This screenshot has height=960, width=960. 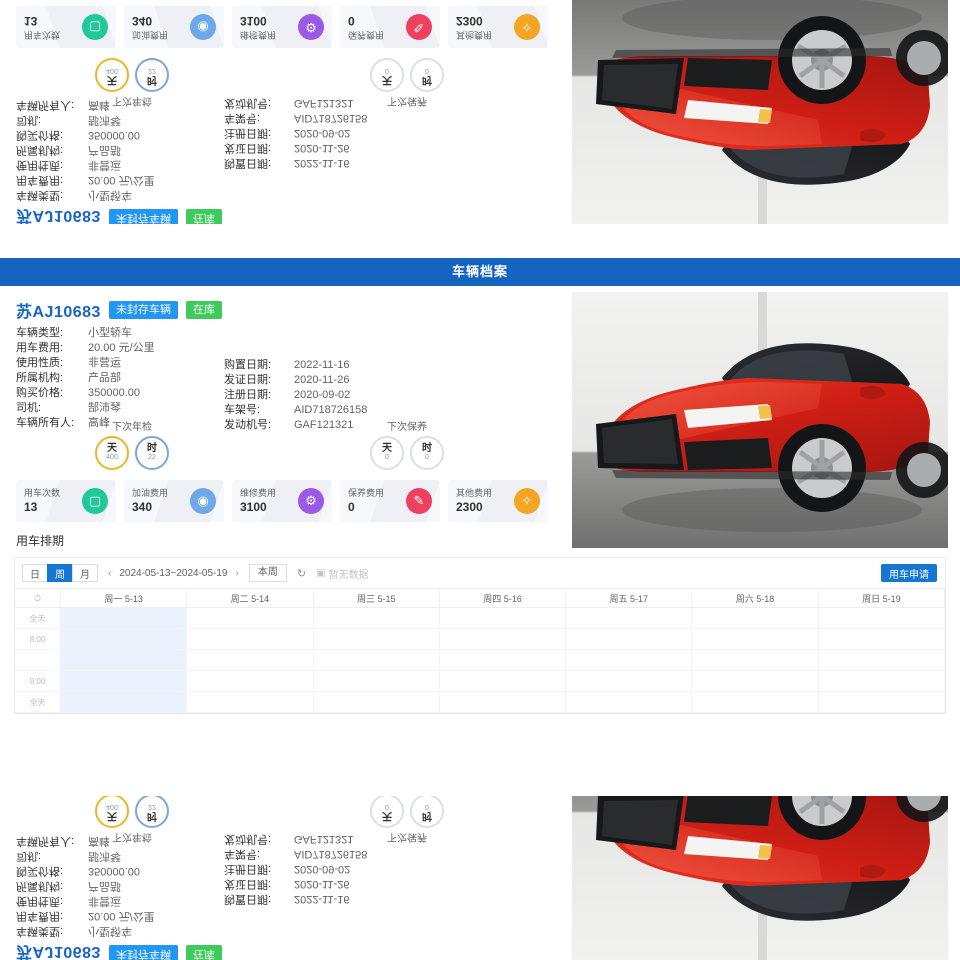 What do you see at coordinates (85, 886) in the screenshot?
I see `info-row: 所属机构: 产品部` at bounding box center [85, 886].